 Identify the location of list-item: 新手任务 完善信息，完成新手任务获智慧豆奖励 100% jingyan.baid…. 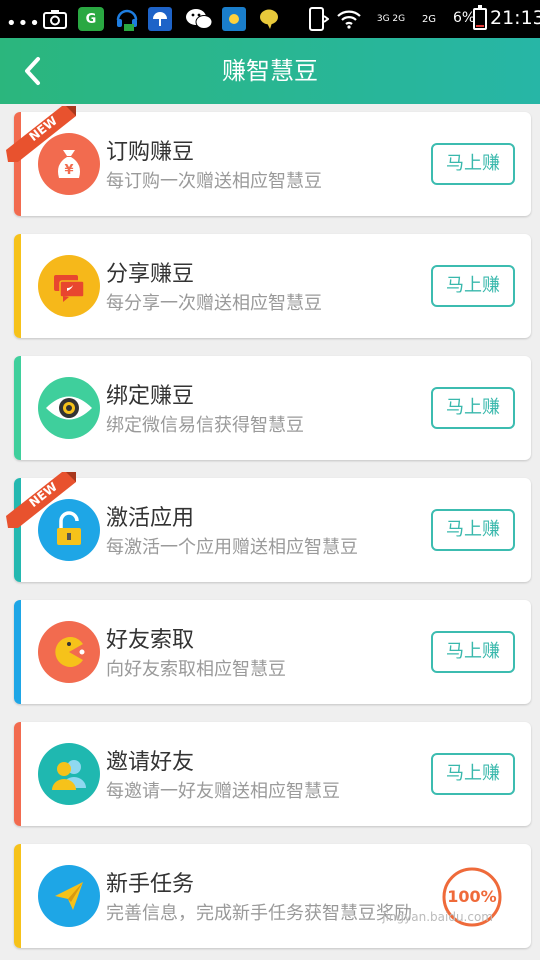
(272, 896).